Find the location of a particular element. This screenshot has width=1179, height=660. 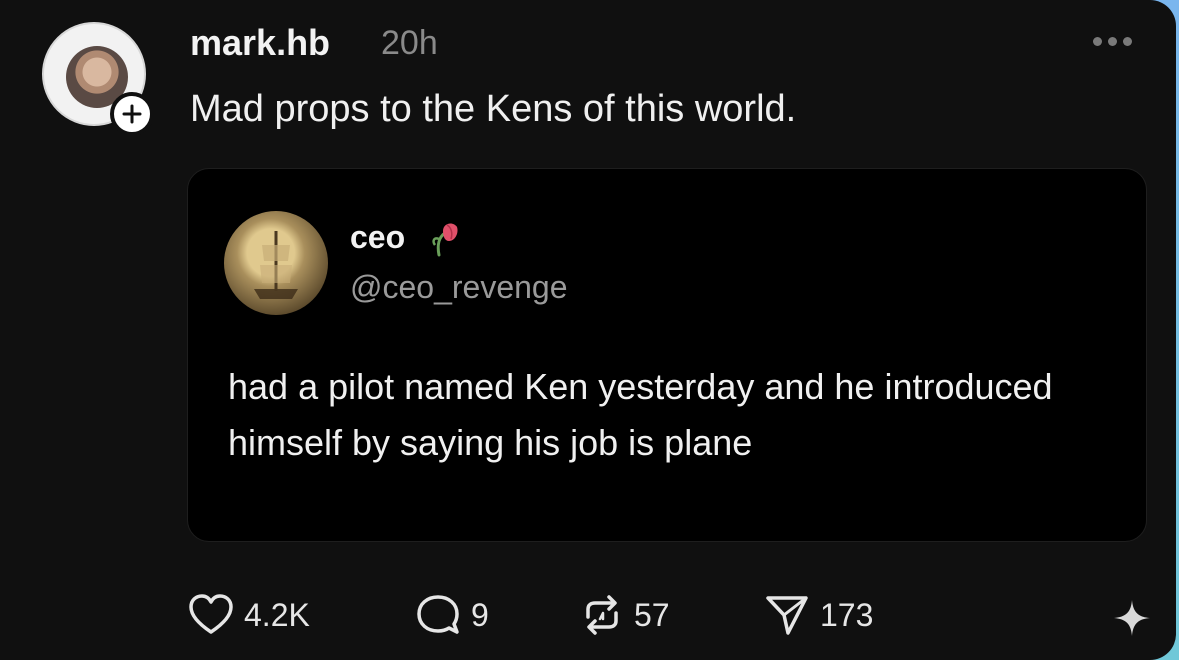

follow-button is located at coordinates (132, 114).